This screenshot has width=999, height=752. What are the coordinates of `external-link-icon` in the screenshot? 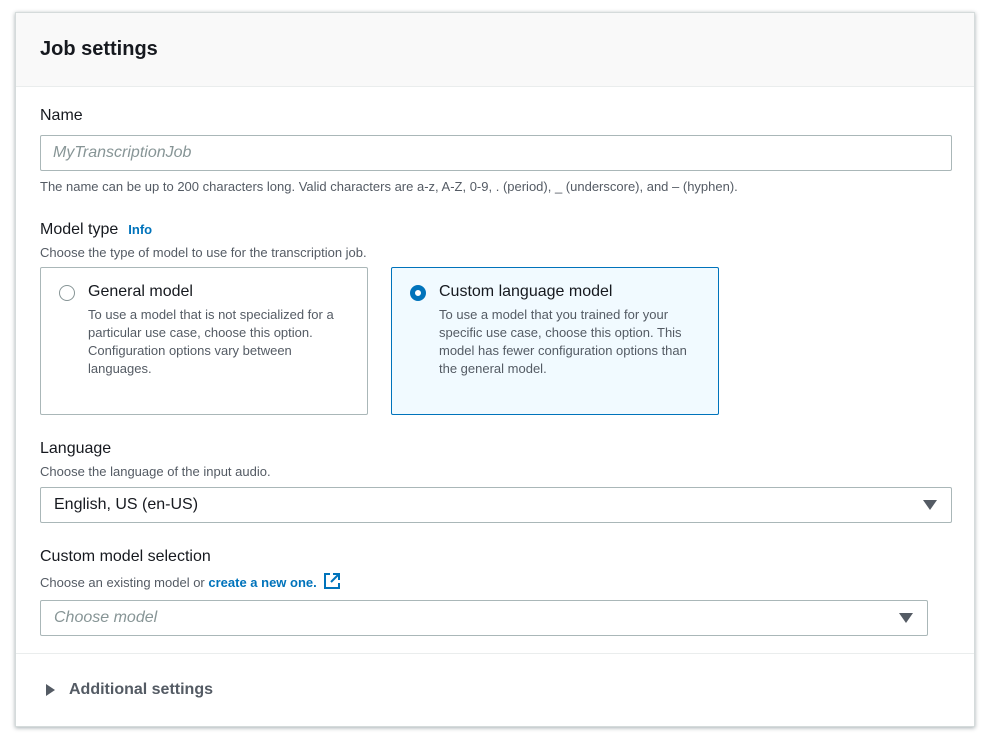 It's located at (332, 582).